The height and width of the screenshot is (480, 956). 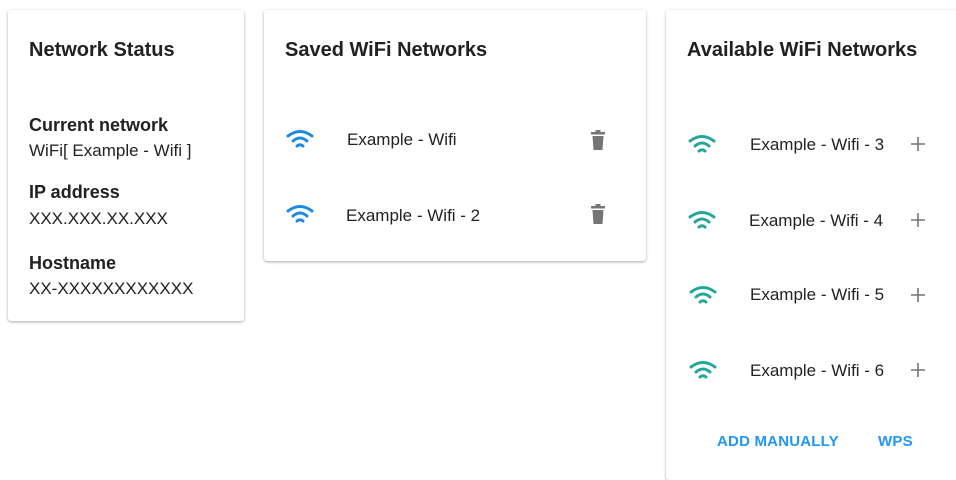 I want to click on saved-network-row: Example - Wifi - 2, so click(x=455, y=217).